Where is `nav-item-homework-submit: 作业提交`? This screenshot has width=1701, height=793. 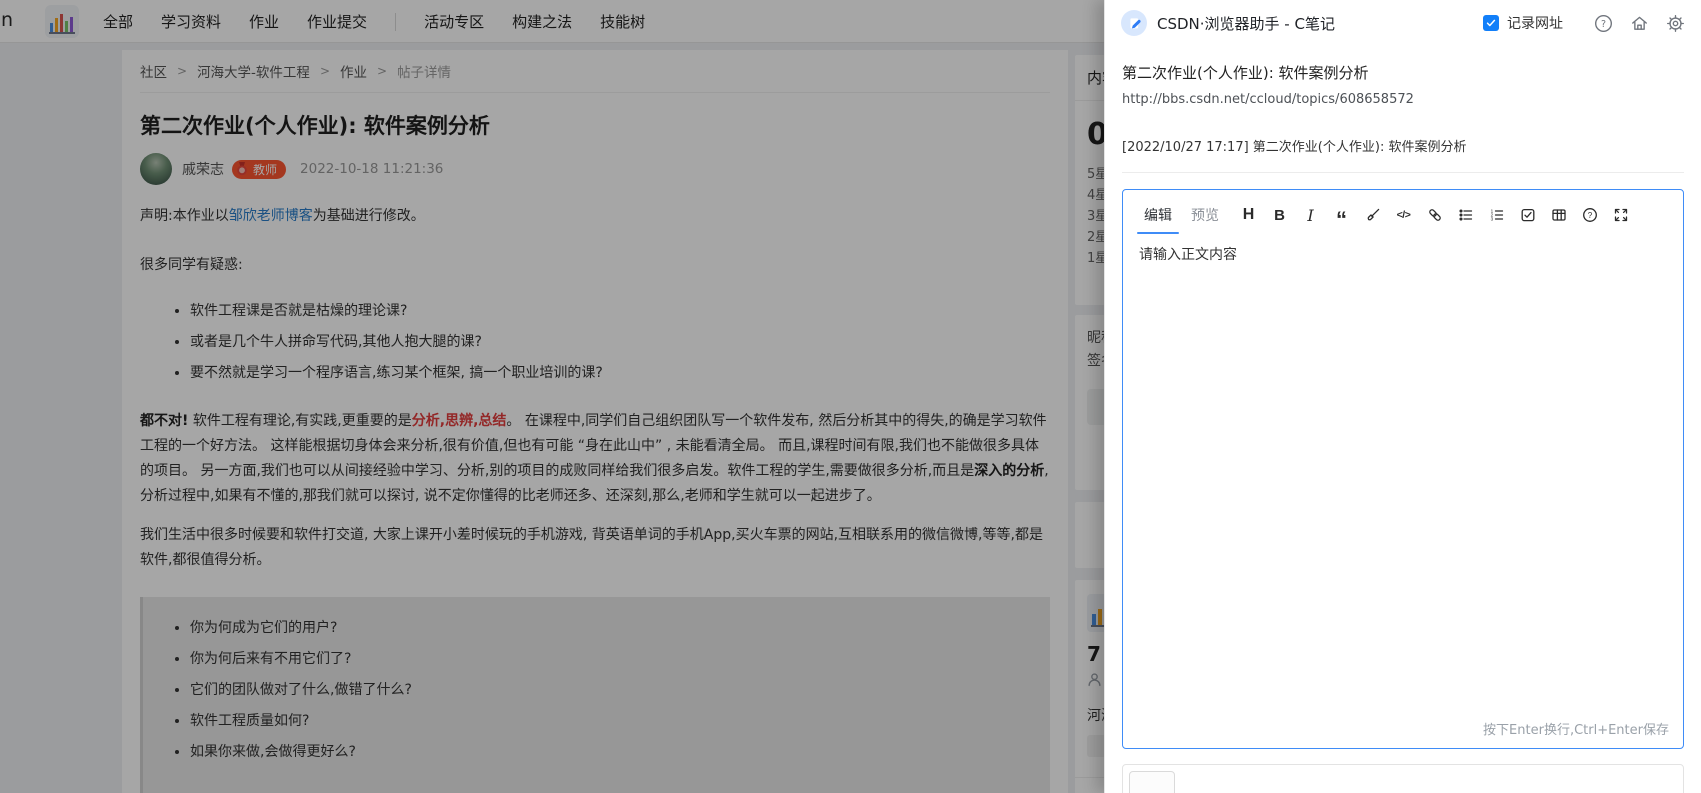
nav-item-homework-submit: 作业提交 is located at coordinates (337, 21).